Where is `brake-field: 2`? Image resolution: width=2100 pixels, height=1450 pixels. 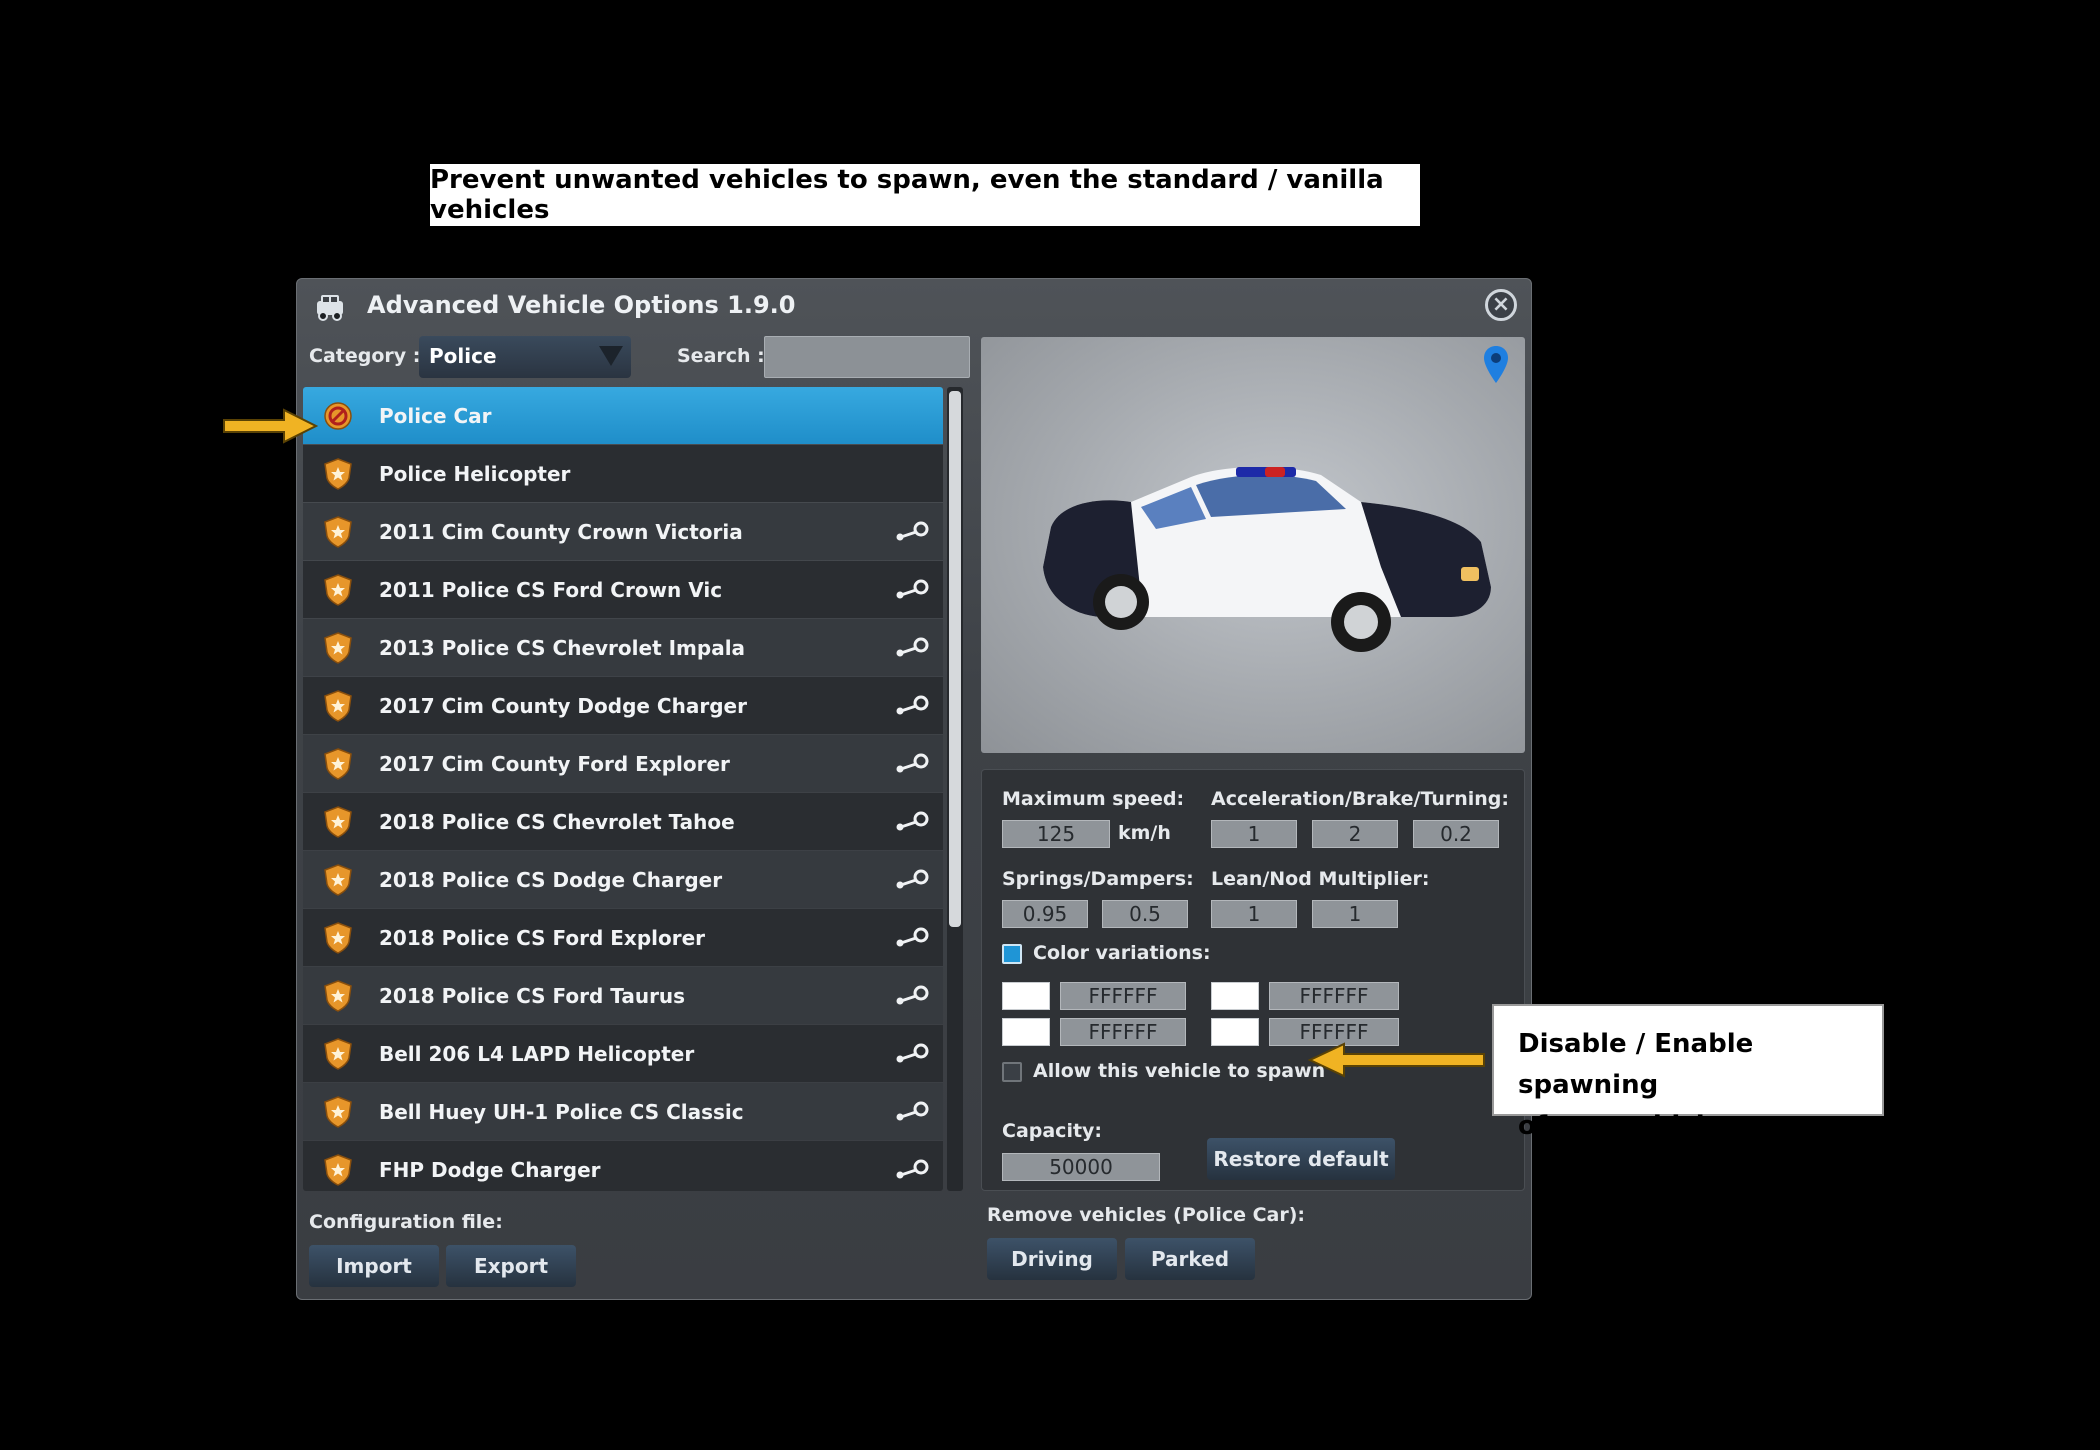 brake-field: 2 is located at coordinates (1355, 834).